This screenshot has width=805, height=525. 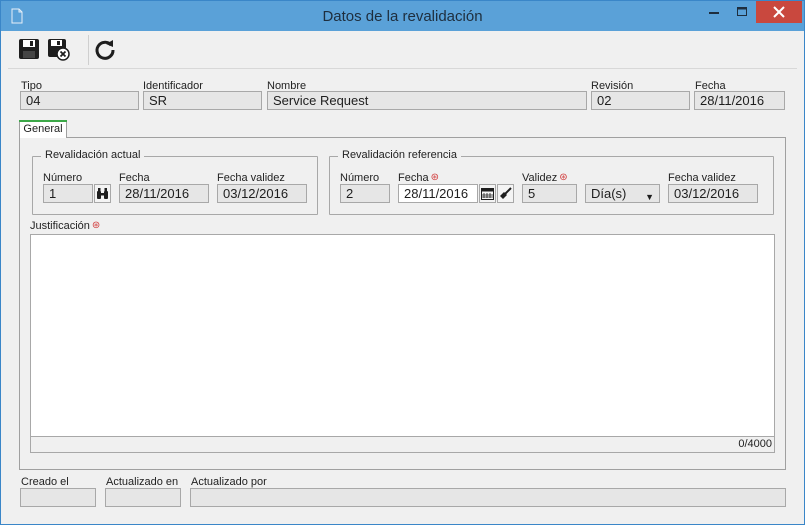 I want to click on justificacion-label: Justificación ⊛, so click(x=65, y=226).